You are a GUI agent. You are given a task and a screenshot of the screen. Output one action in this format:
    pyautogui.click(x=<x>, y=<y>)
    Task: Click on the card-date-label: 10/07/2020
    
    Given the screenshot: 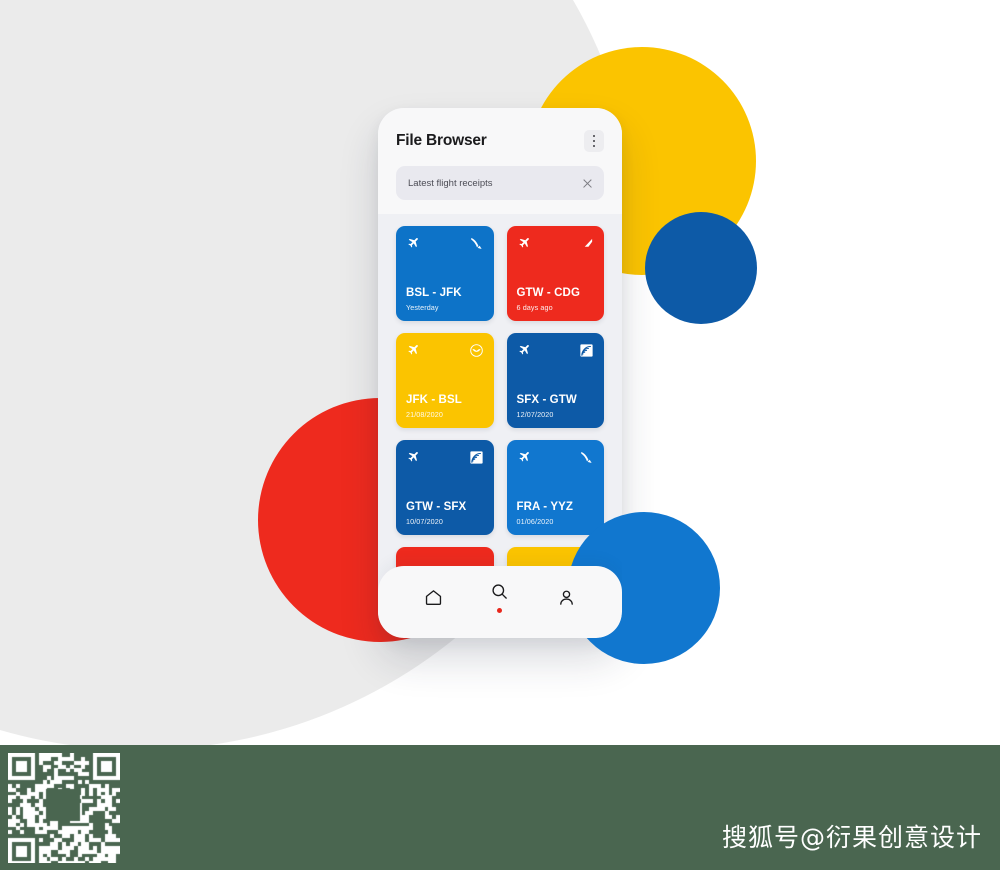 What is the action you would take?
    pyautogui.click(x=424, y=521)
    